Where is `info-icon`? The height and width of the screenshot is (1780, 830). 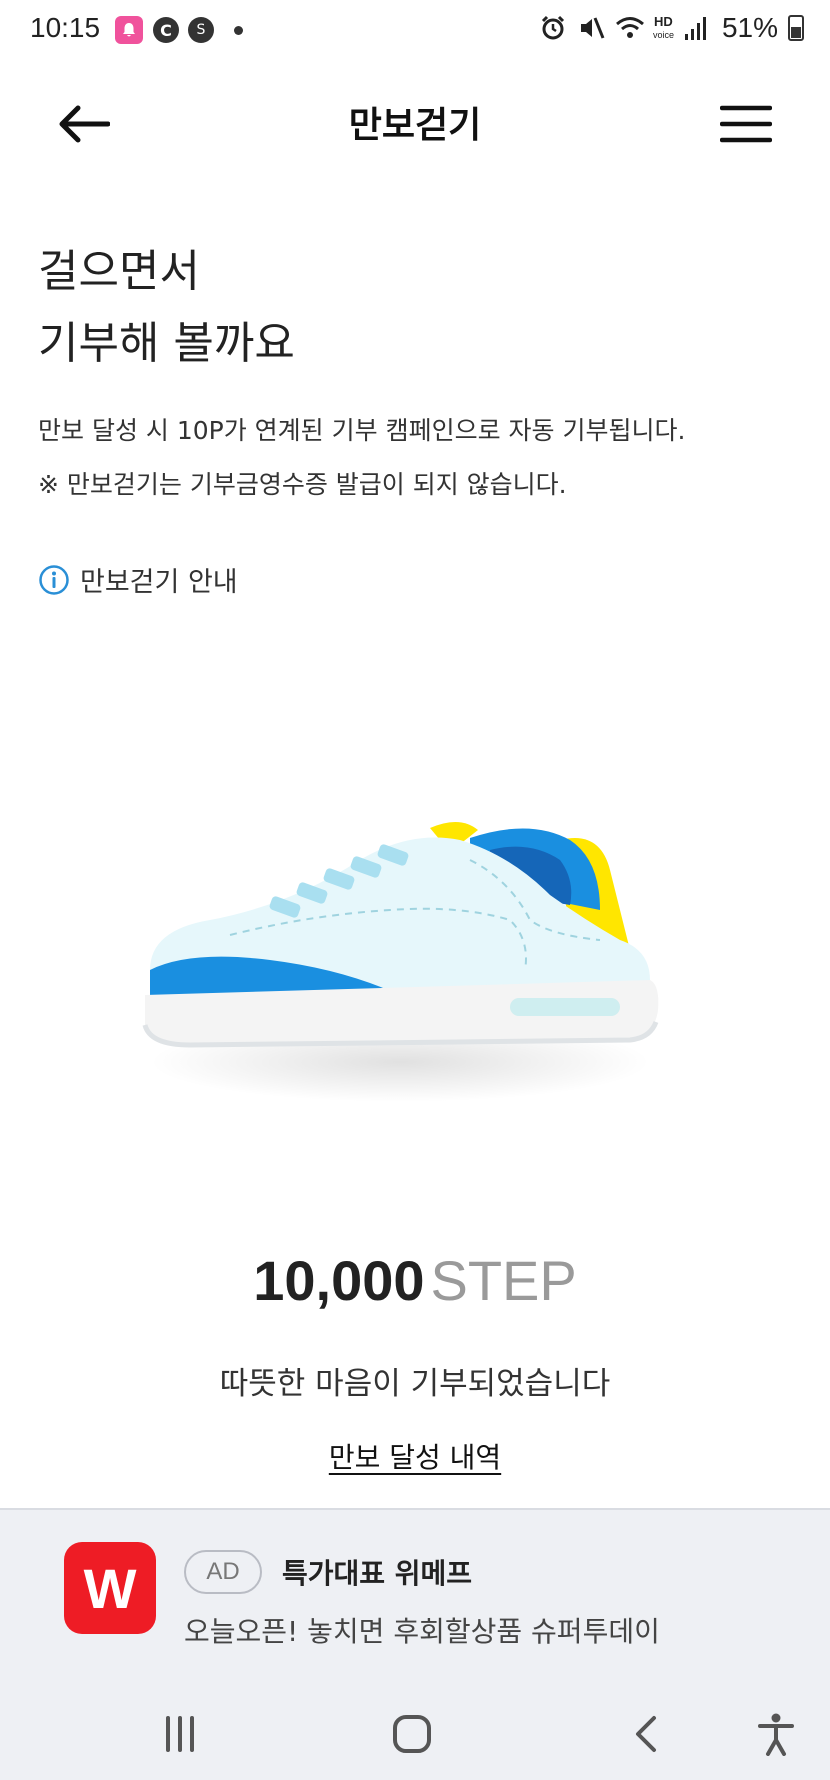
info-icon is located at coordinates (54, 579).